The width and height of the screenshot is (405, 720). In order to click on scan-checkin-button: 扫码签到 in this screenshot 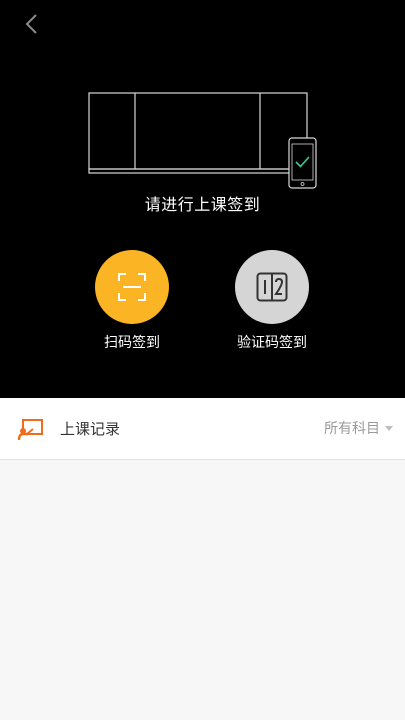, I will do `click(132, 301)`.